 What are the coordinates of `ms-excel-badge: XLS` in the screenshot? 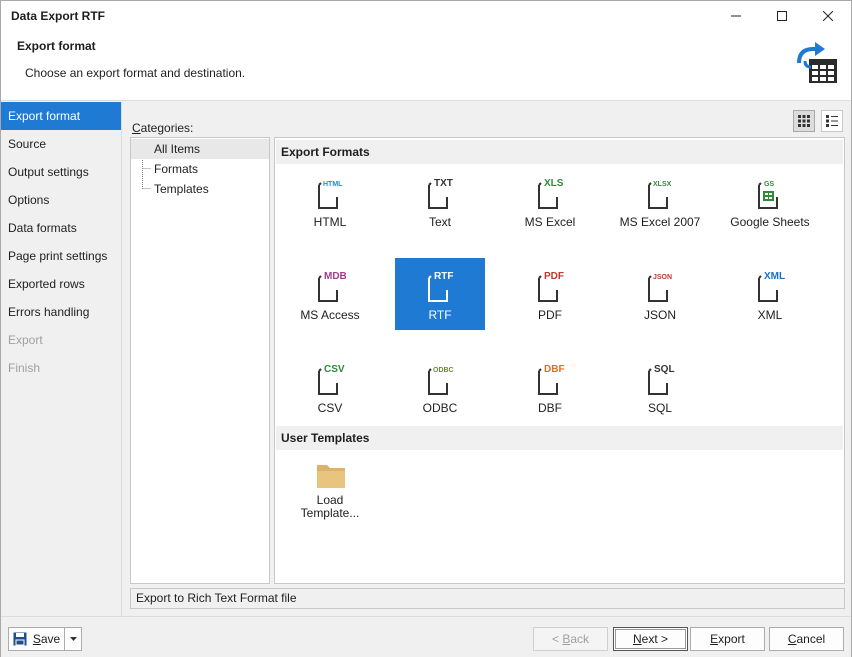 It's located at (554, 183).